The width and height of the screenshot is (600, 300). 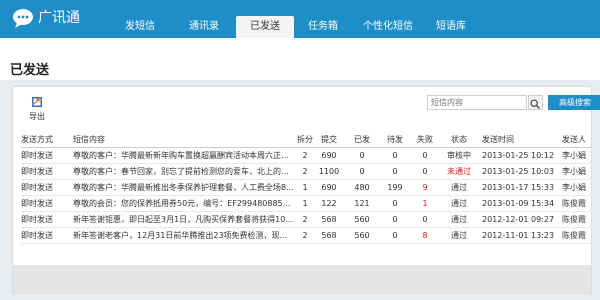 What do you see at coordinates (23, 18) in the screenshot?
I see `chat-bubble-logo-icon` at bounding box center [23, 18].